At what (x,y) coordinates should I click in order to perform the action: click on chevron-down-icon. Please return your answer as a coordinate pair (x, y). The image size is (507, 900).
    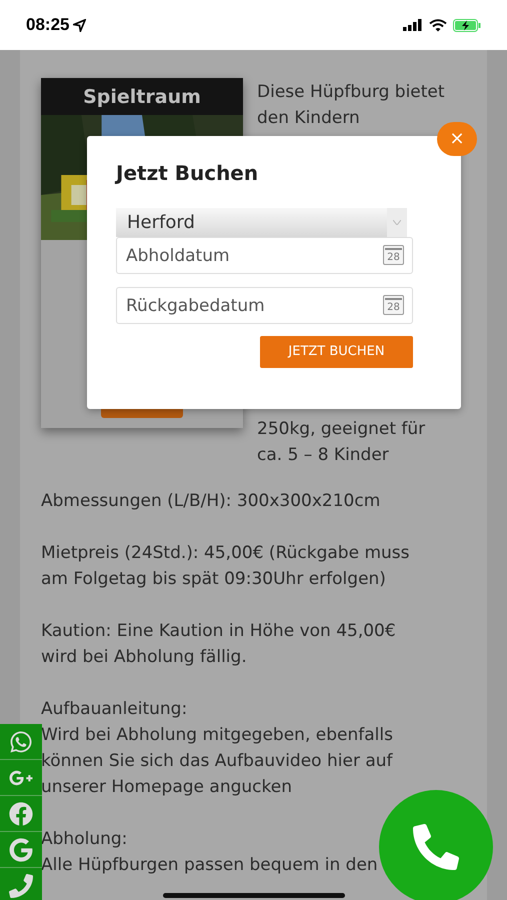
    Looking at the image, I should click on (397, 222).